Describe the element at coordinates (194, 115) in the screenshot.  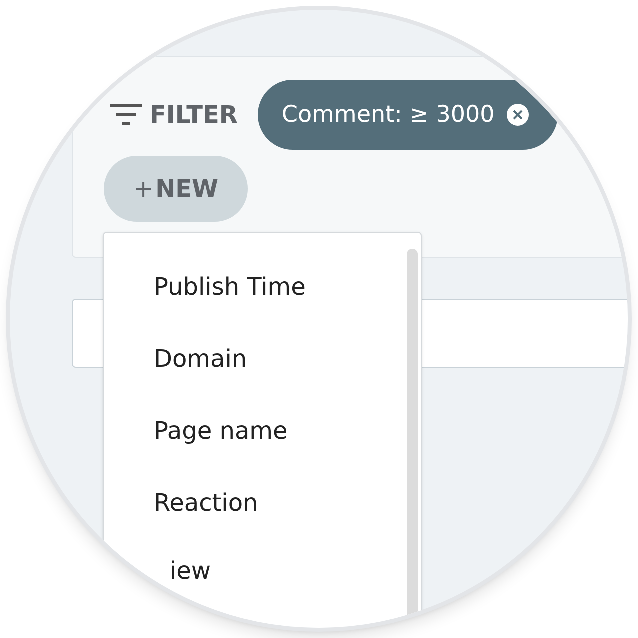
I see `filter-label: FILTER` at that location.